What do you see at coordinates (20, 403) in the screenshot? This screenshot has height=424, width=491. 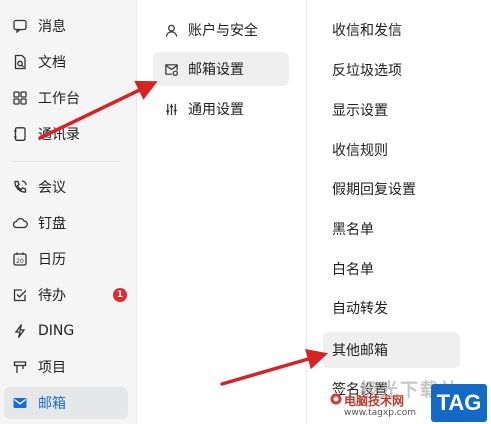 I see `mail-icon` at bounding box center [20, 403].